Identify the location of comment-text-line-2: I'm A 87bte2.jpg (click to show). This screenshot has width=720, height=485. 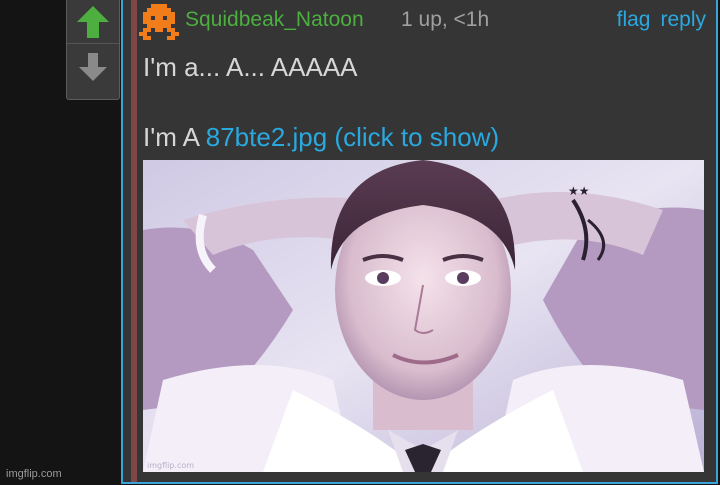
(321, 137).